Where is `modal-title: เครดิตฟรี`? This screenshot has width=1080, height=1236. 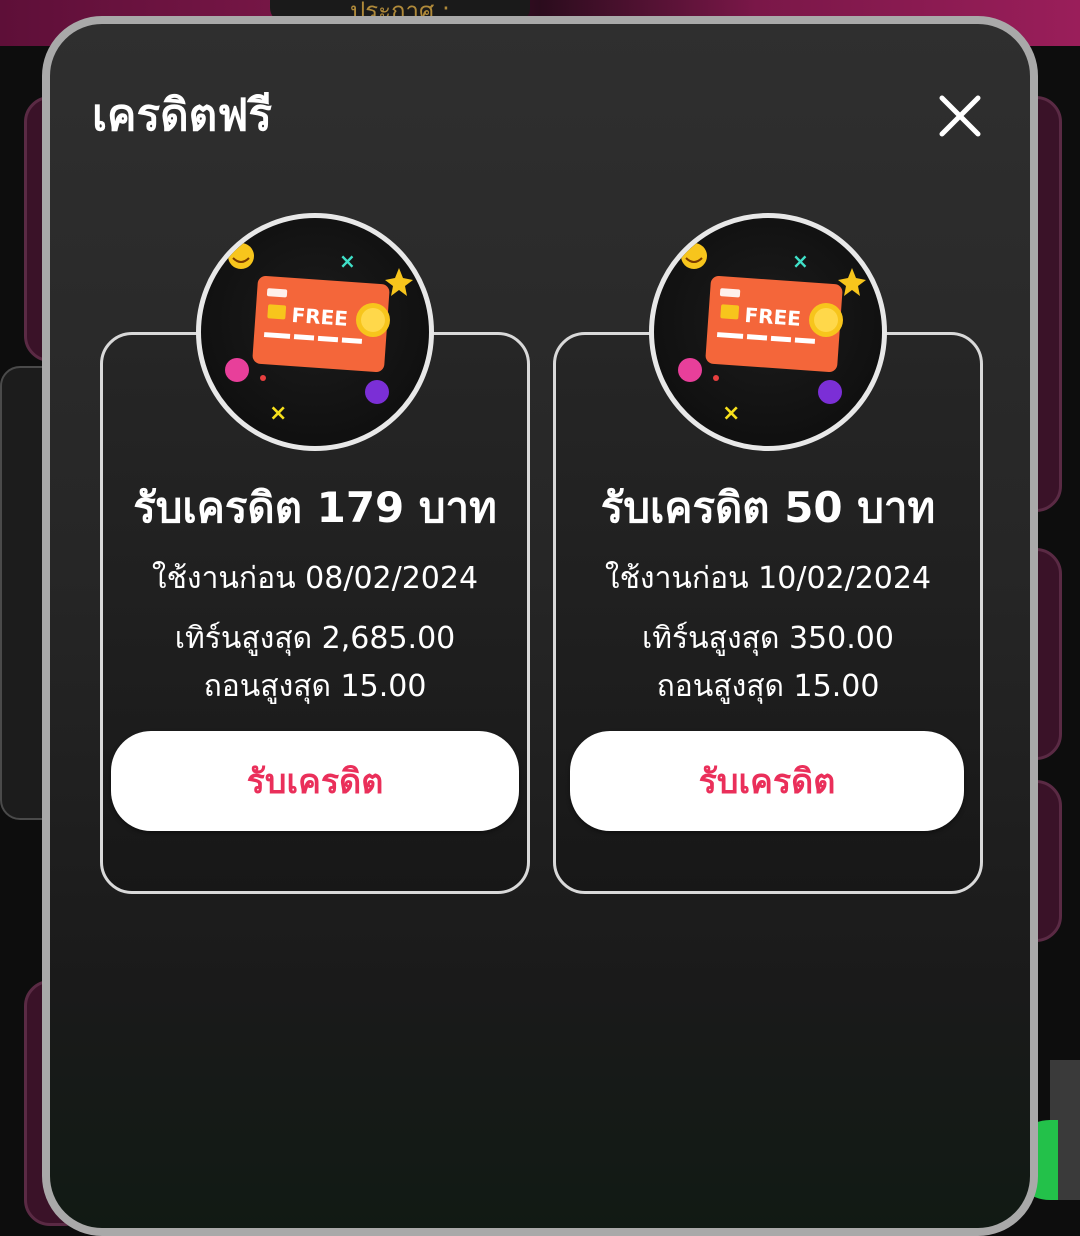
modal-title: เครดิตฟรี is located at coordinates (182, 115).